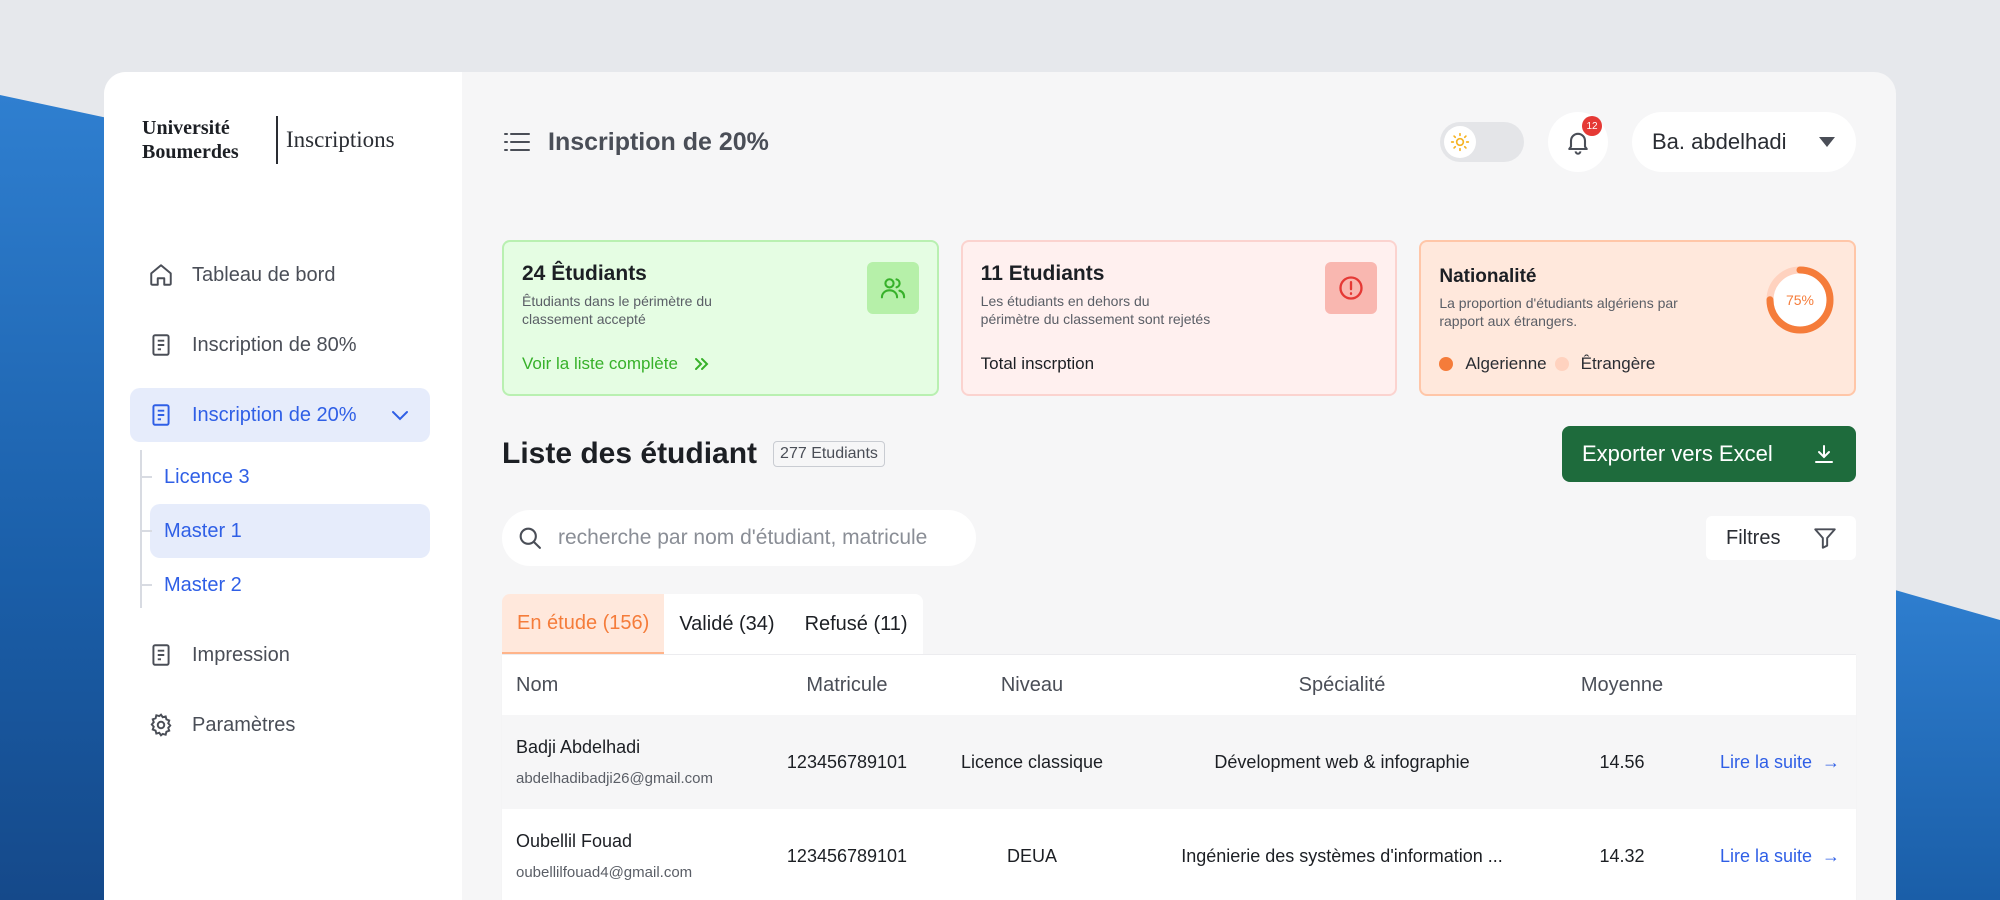 The height and width of the screenshot is (900, 2000). I want to click on sun-icon, so click(1460, 142).